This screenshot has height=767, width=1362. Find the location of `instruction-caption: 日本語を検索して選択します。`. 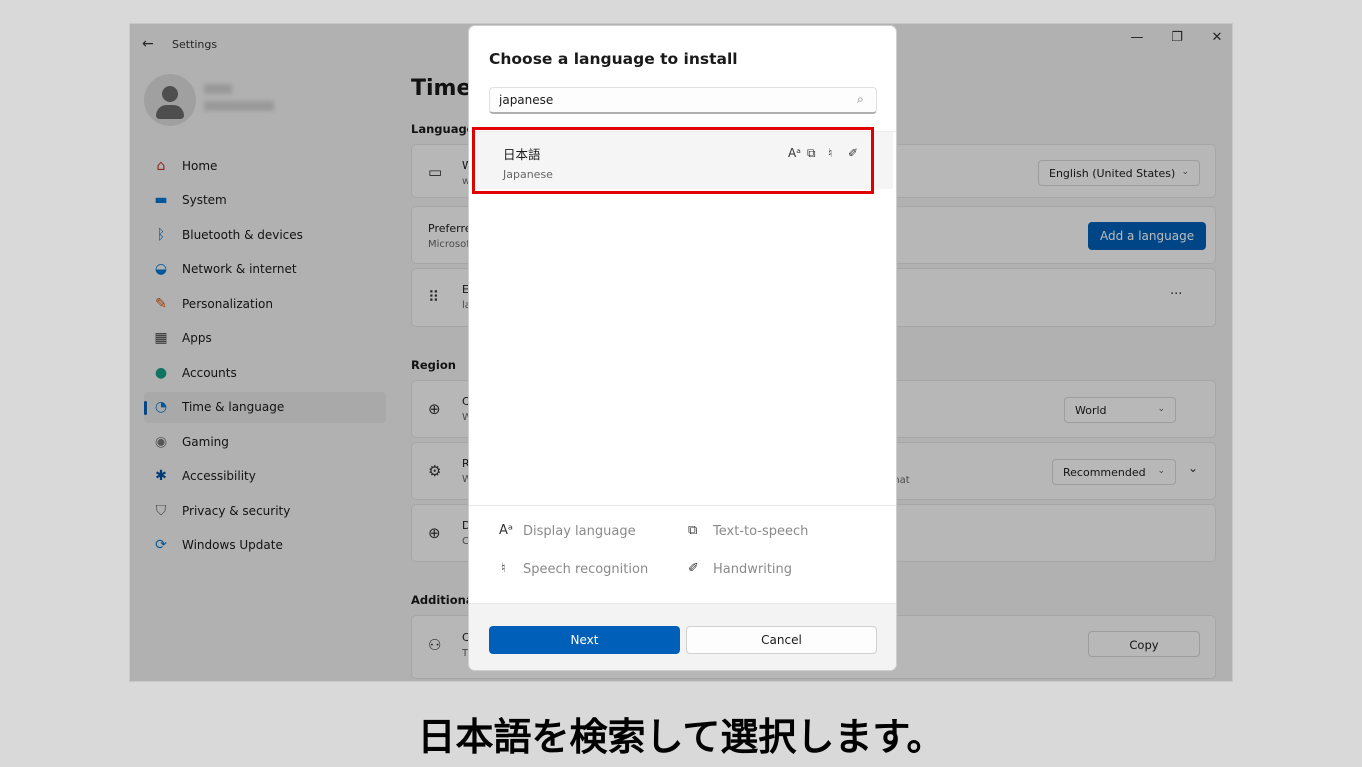

instruction-caption: 日本語を検索して選択します。 is located at coordinates (681, 737).